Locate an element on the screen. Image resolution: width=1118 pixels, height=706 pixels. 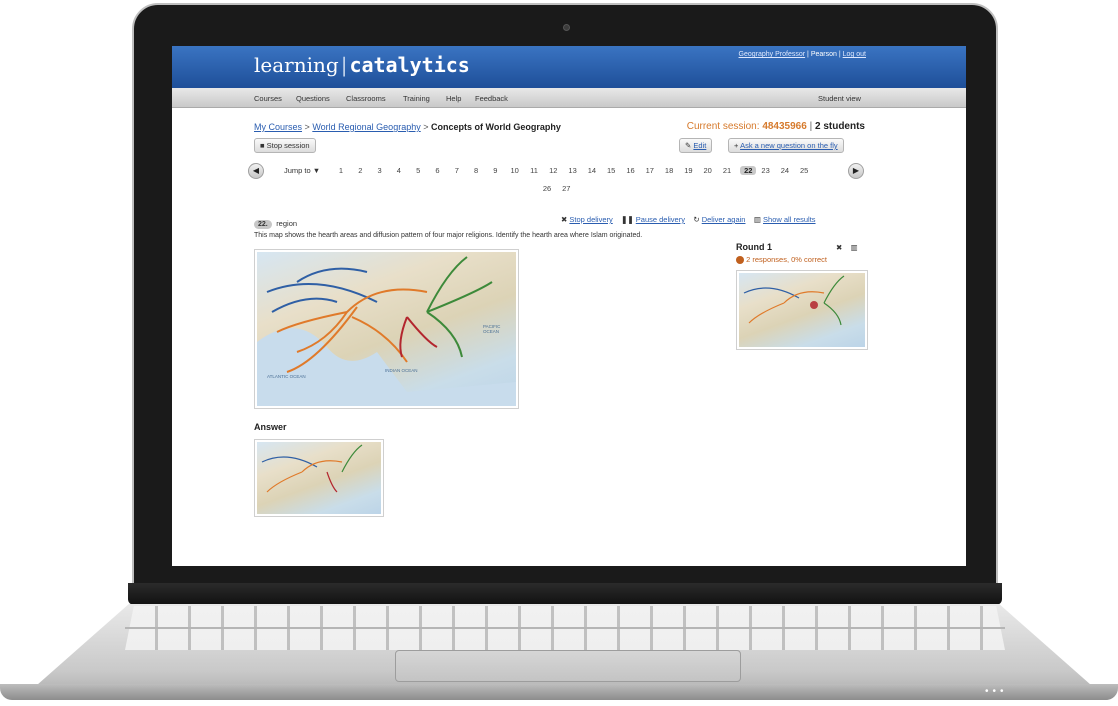
page-number-24: 24 is located at coordinates (785, 170).